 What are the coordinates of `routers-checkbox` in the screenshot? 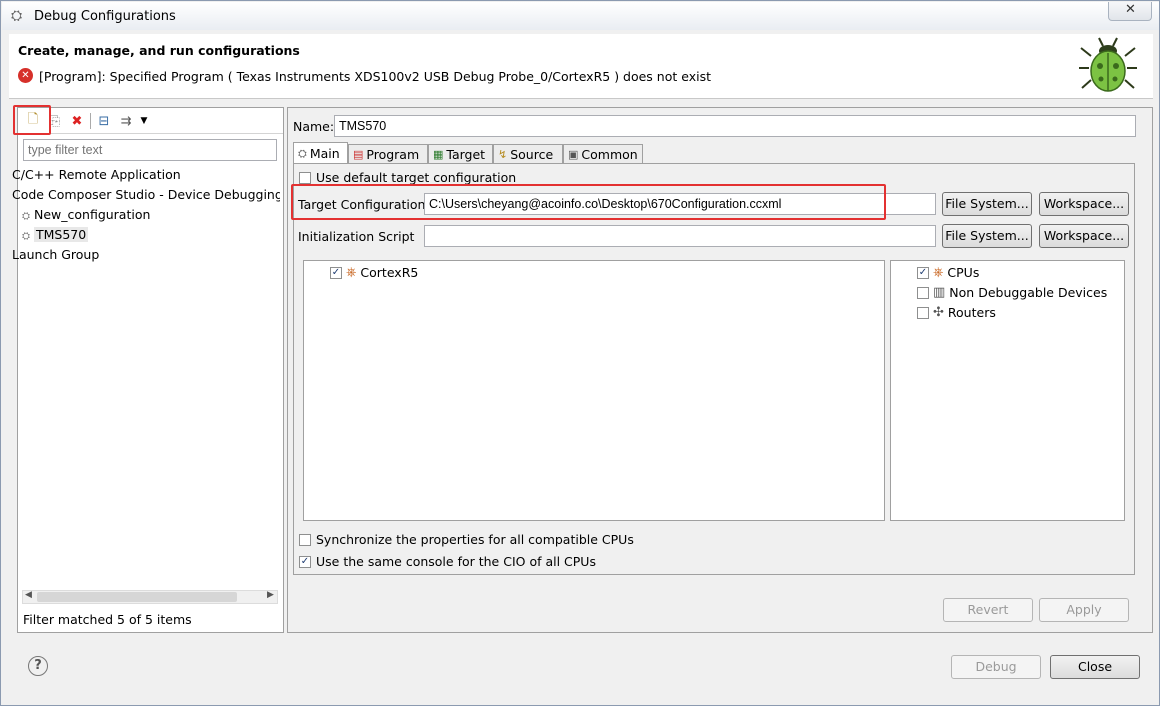 It's located at (923, 312).